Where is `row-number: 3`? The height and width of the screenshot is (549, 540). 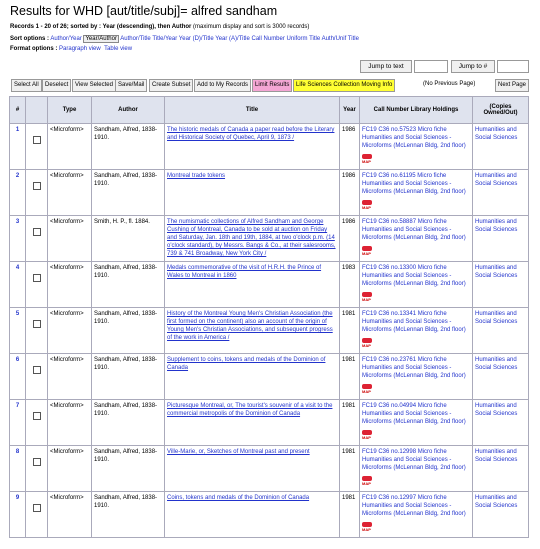 row-number: 3 is located at coordinates (17, 238).